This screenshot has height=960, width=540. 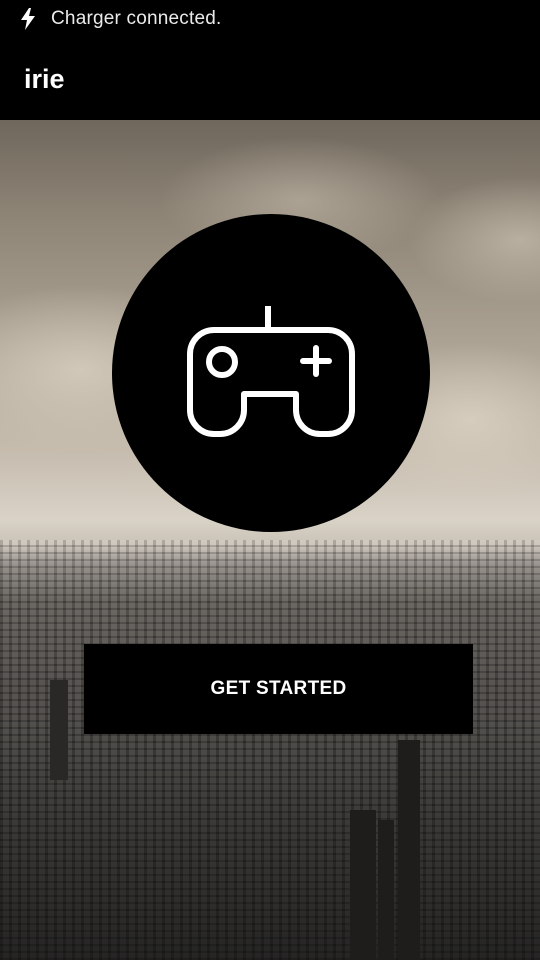 I want to click on status-bar: Charger connected., so click(x=270, y=19).